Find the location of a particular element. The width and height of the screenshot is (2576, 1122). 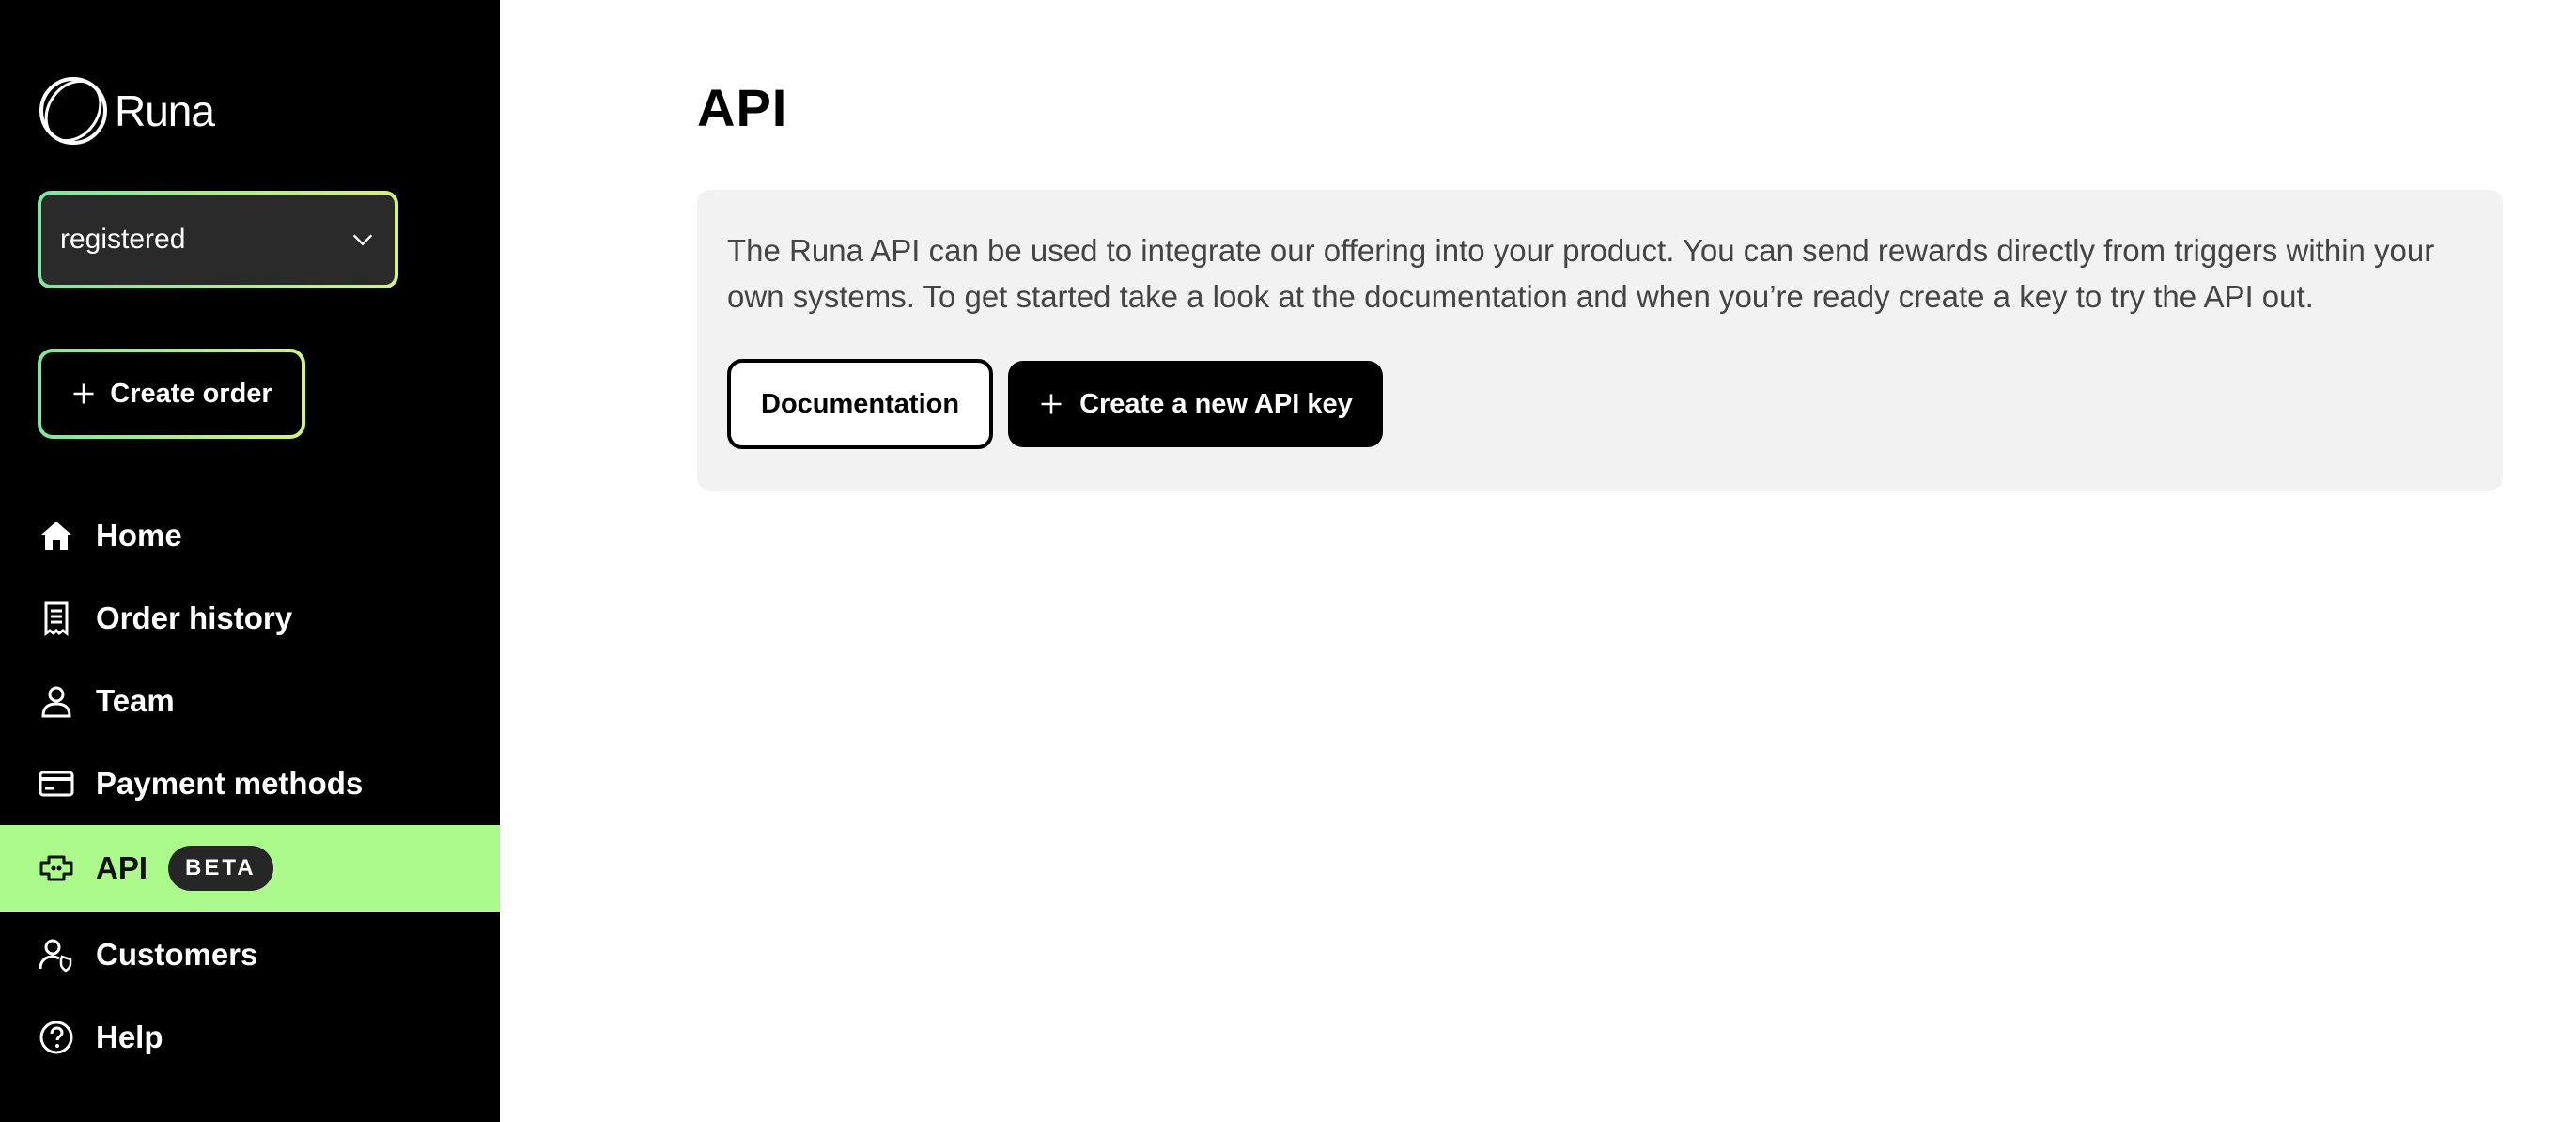

sidebar-item-api: API BETA is located at coordinates (250, 868).